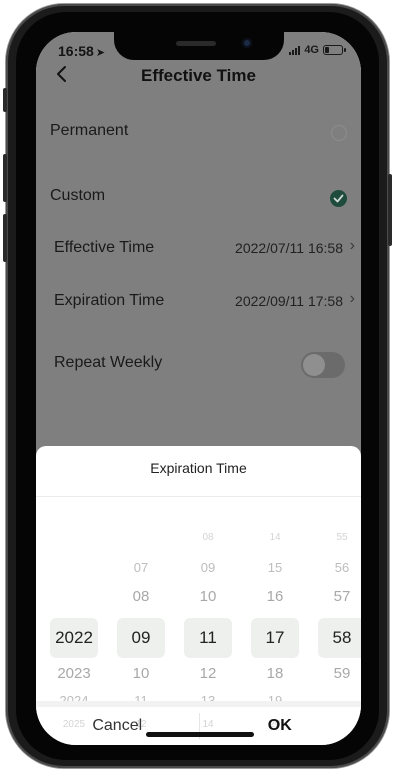 Image resolution: width=395 pixels, height=771 pixels. I want to click on page-title: Effective Time, so click(198, 75).